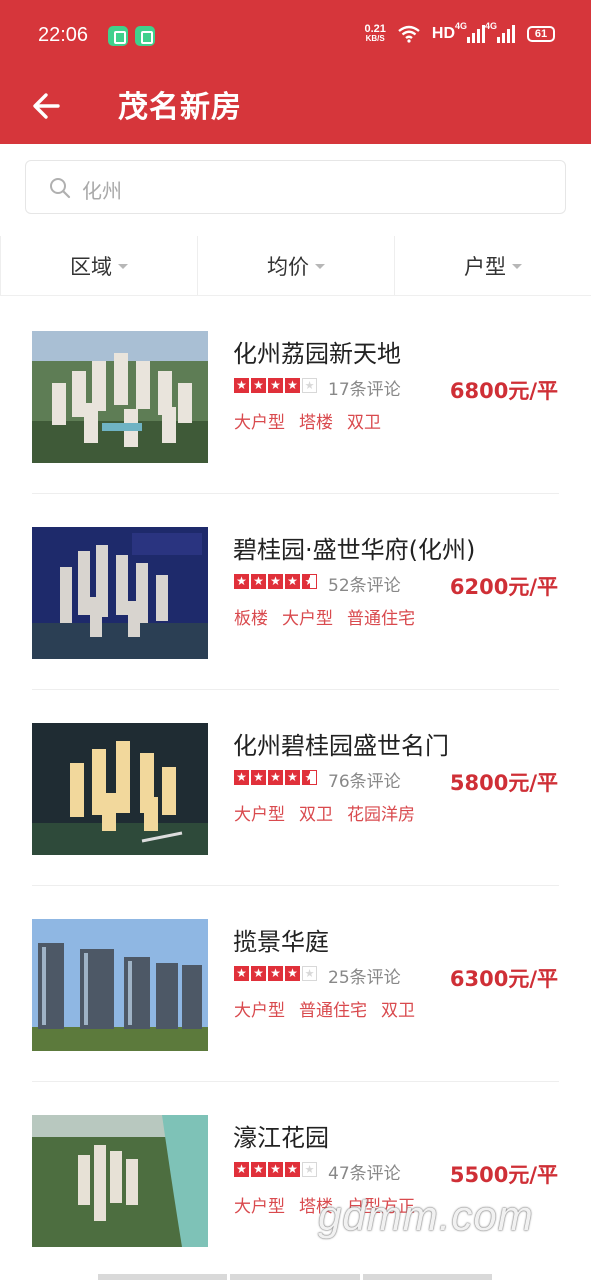 The width and height of the screenshot is (591, 1280). I want to click on listing-tags: 大户型 塔楼 双卫, so click(307, 420).